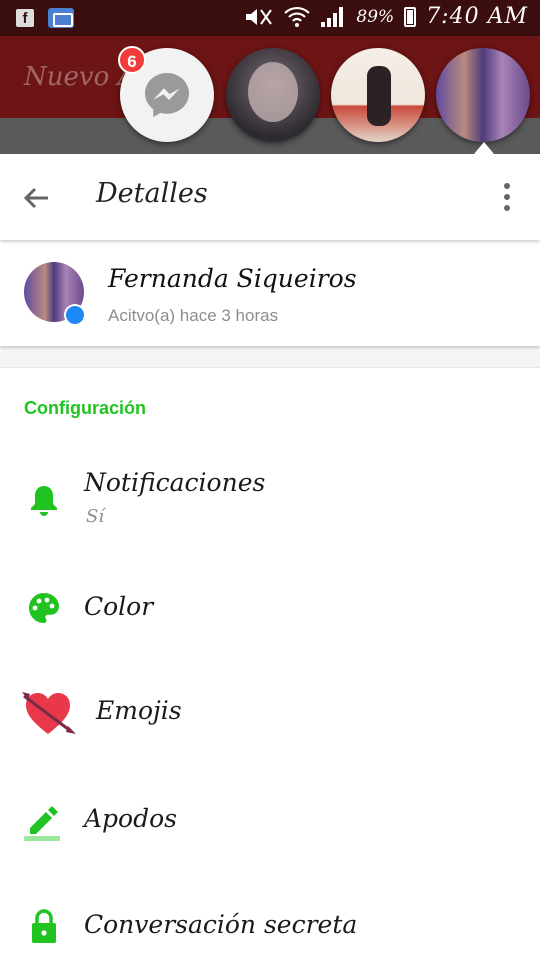 The image size is (540, 960). Describe the element at coordinates (270, 608) in the screenshot. I see `color-row: Color` at that location.